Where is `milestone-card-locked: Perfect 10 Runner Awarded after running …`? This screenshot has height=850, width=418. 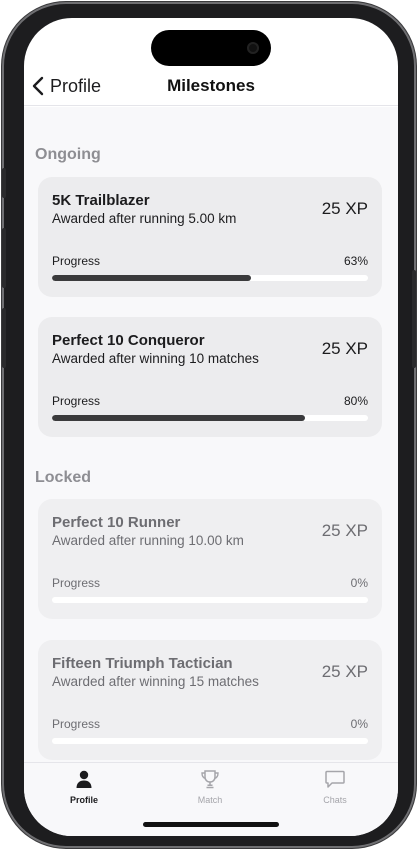 milestone-card-locked: Perfect 10 Runner Awarded after running … is located at coordinates (210, 559).